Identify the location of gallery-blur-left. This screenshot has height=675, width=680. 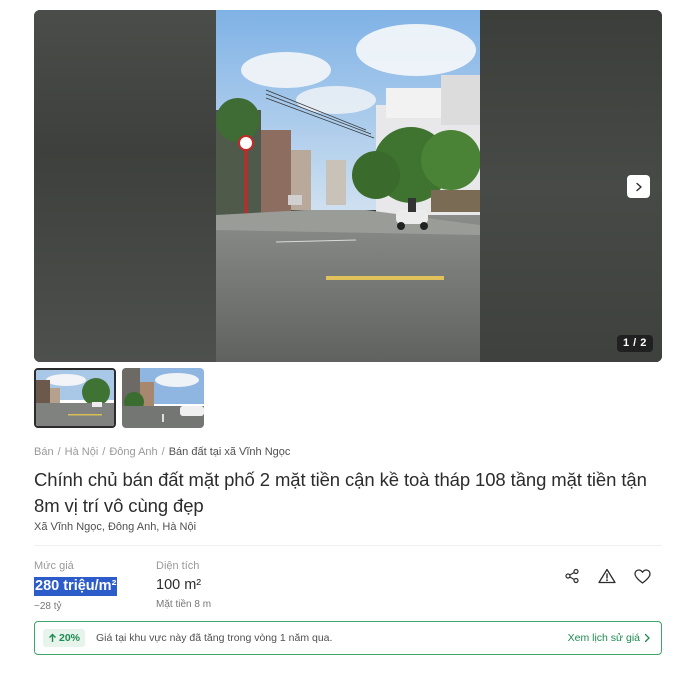
(125, 186).